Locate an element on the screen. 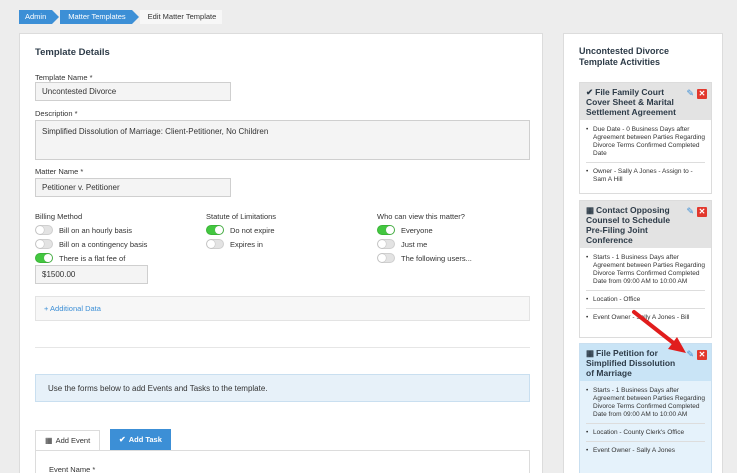 The width and height of the screenshot is (737, 473). visibility-users-toggle is located at coordinates (386, 258).